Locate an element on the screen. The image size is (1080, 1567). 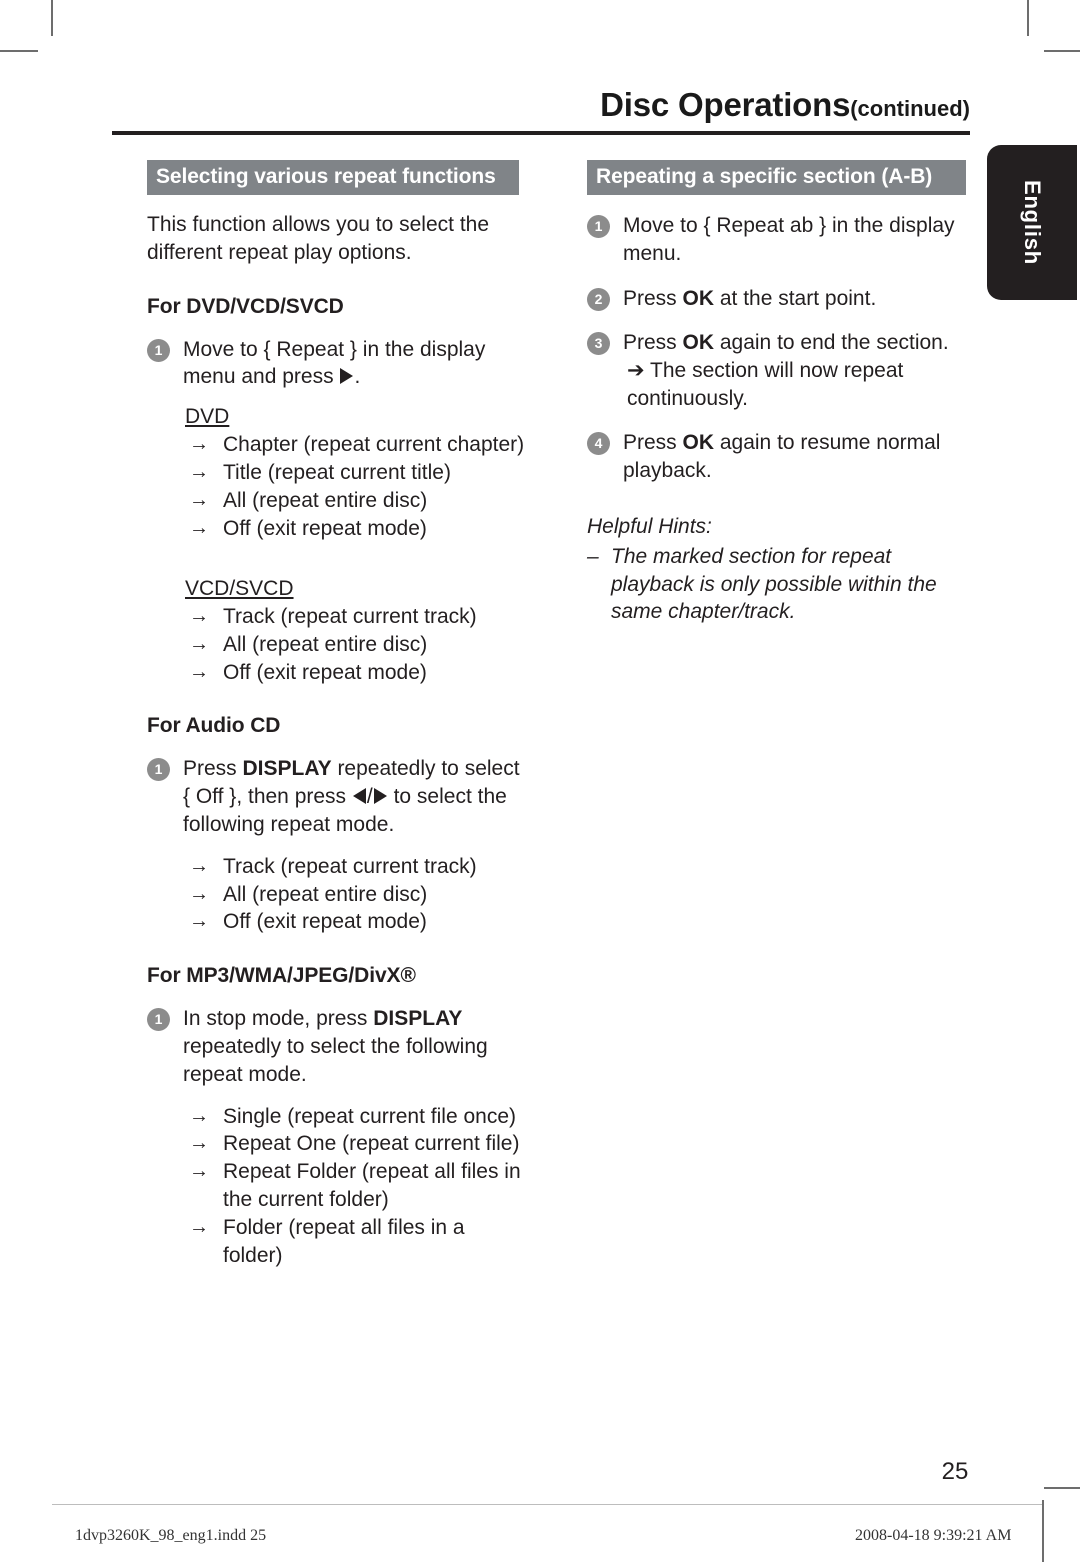
disc-label-dvd: DVD is located at coordinates (207, 416).